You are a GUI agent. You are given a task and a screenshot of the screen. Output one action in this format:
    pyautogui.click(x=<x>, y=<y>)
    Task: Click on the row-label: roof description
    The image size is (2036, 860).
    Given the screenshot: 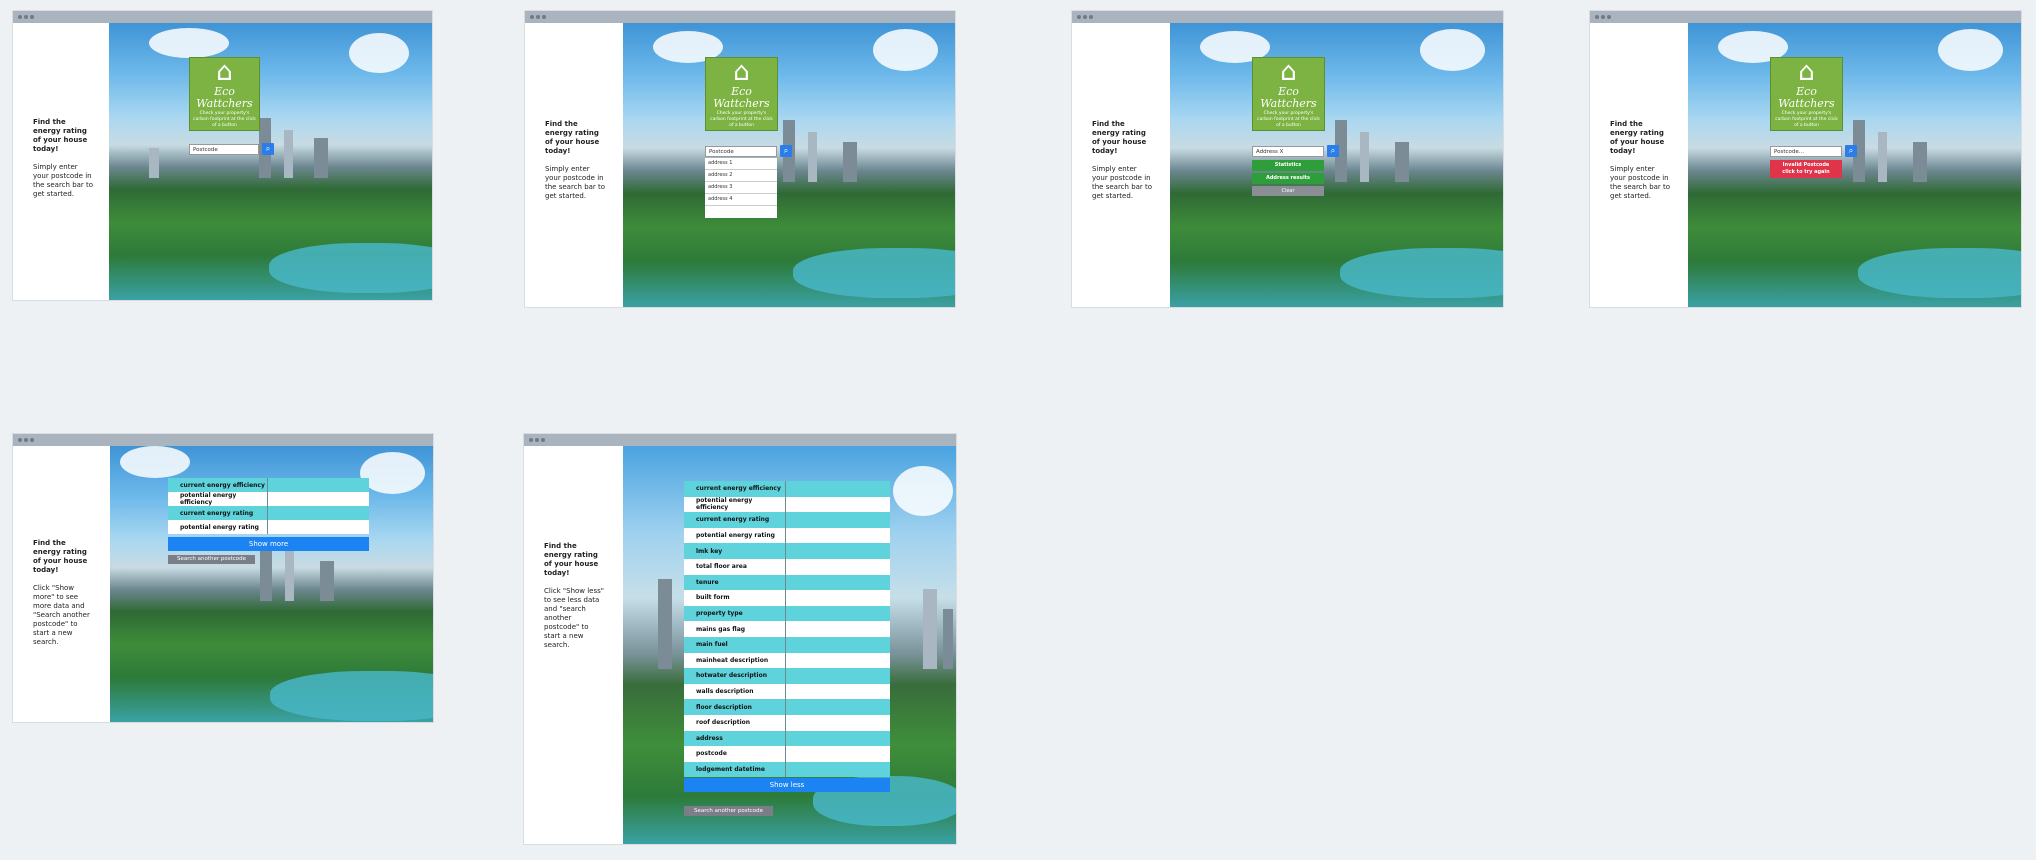 What is the action you would take?
    pyautogui.click(x=735, y=722)
    